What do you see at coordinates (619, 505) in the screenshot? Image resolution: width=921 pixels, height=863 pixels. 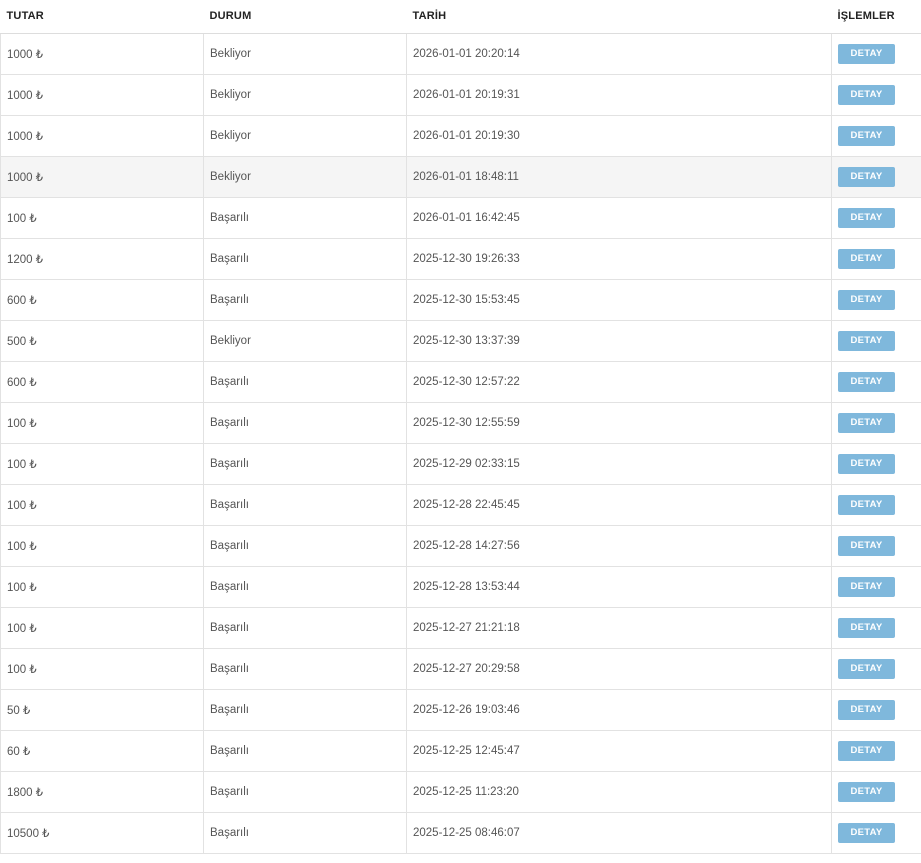 I see `cell-date: 2025-12-28 22:45:45` at bounding box center [619, 505].